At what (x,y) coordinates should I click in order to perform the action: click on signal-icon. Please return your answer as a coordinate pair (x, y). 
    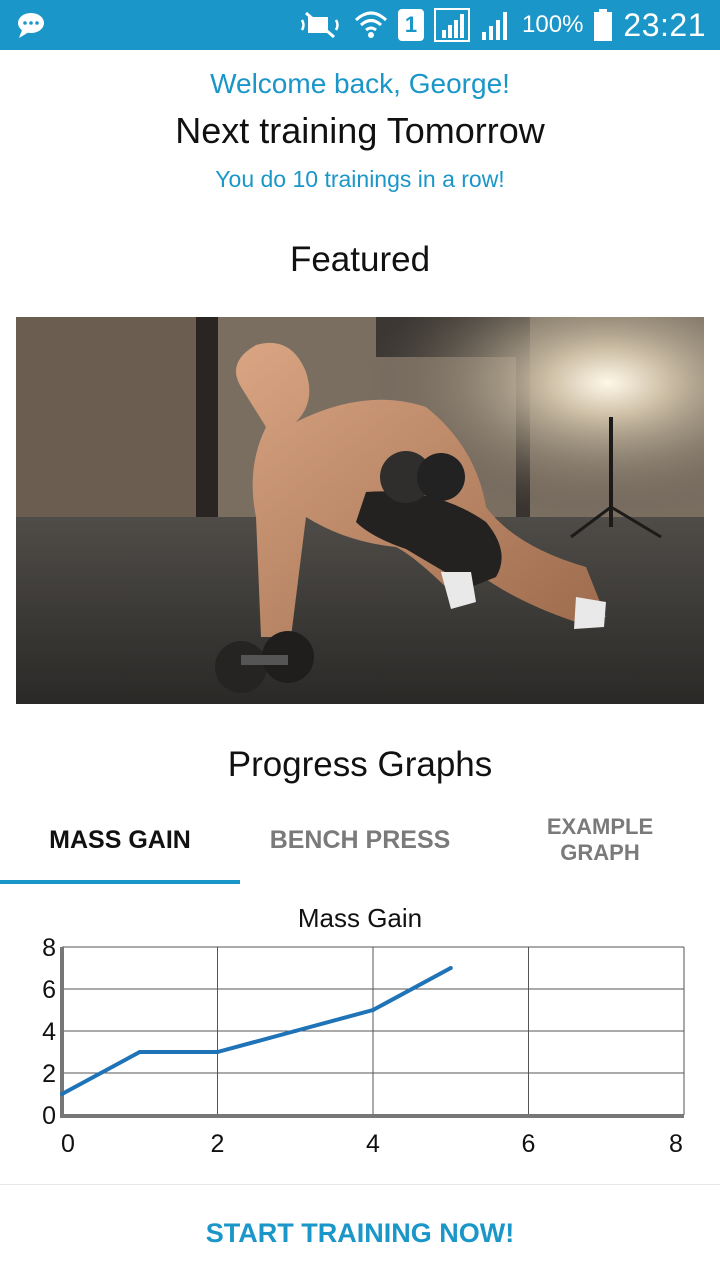
    Looking at the image, I should click on (452, 25).